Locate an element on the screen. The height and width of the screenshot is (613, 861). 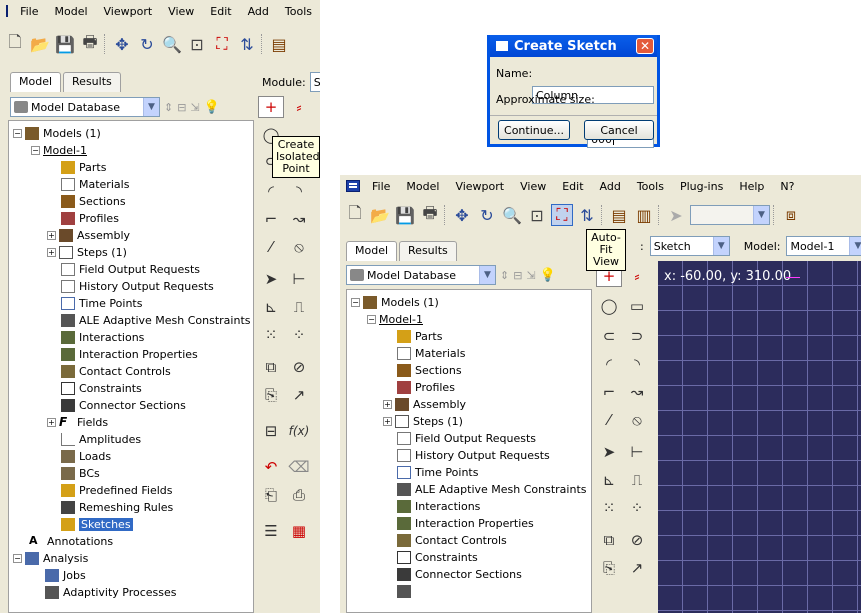
menu-viewport: Viewport is located at coordinates (479, 186).